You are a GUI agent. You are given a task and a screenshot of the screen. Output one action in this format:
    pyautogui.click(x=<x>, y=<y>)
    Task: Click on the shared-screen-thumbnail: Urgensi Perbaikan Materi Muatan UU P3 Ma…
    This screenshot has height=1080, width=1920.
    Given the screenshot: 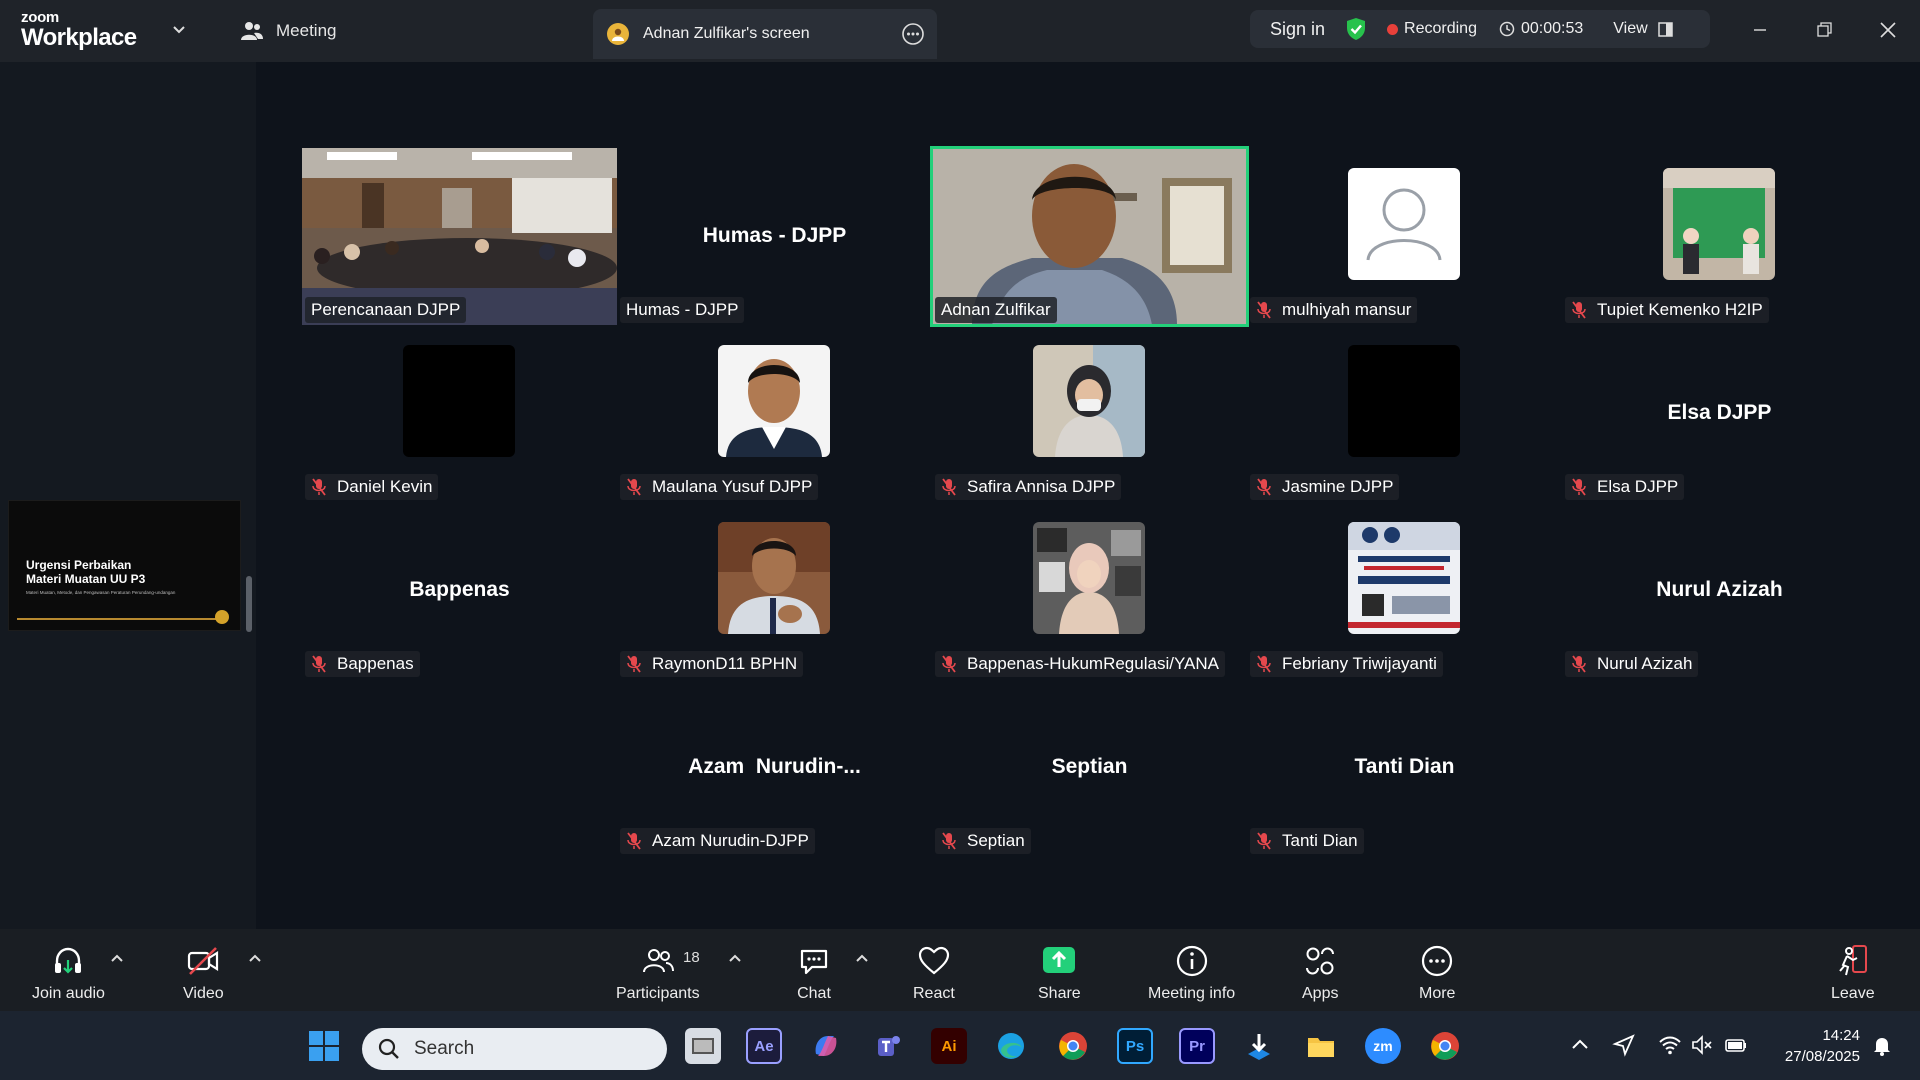 What is the action you would take?
    pyautogui.click(x=124, y=565)
    